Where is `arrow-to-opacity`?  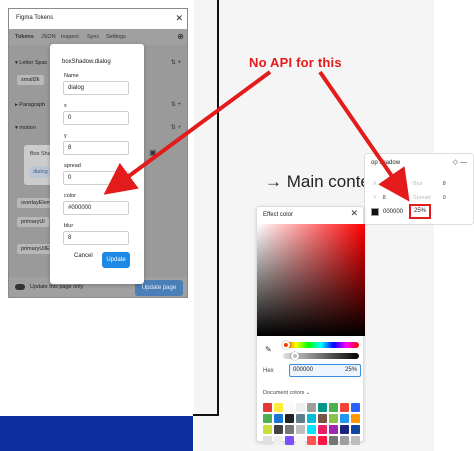
arrow-to-opacity is located at coordinates (364, 136).